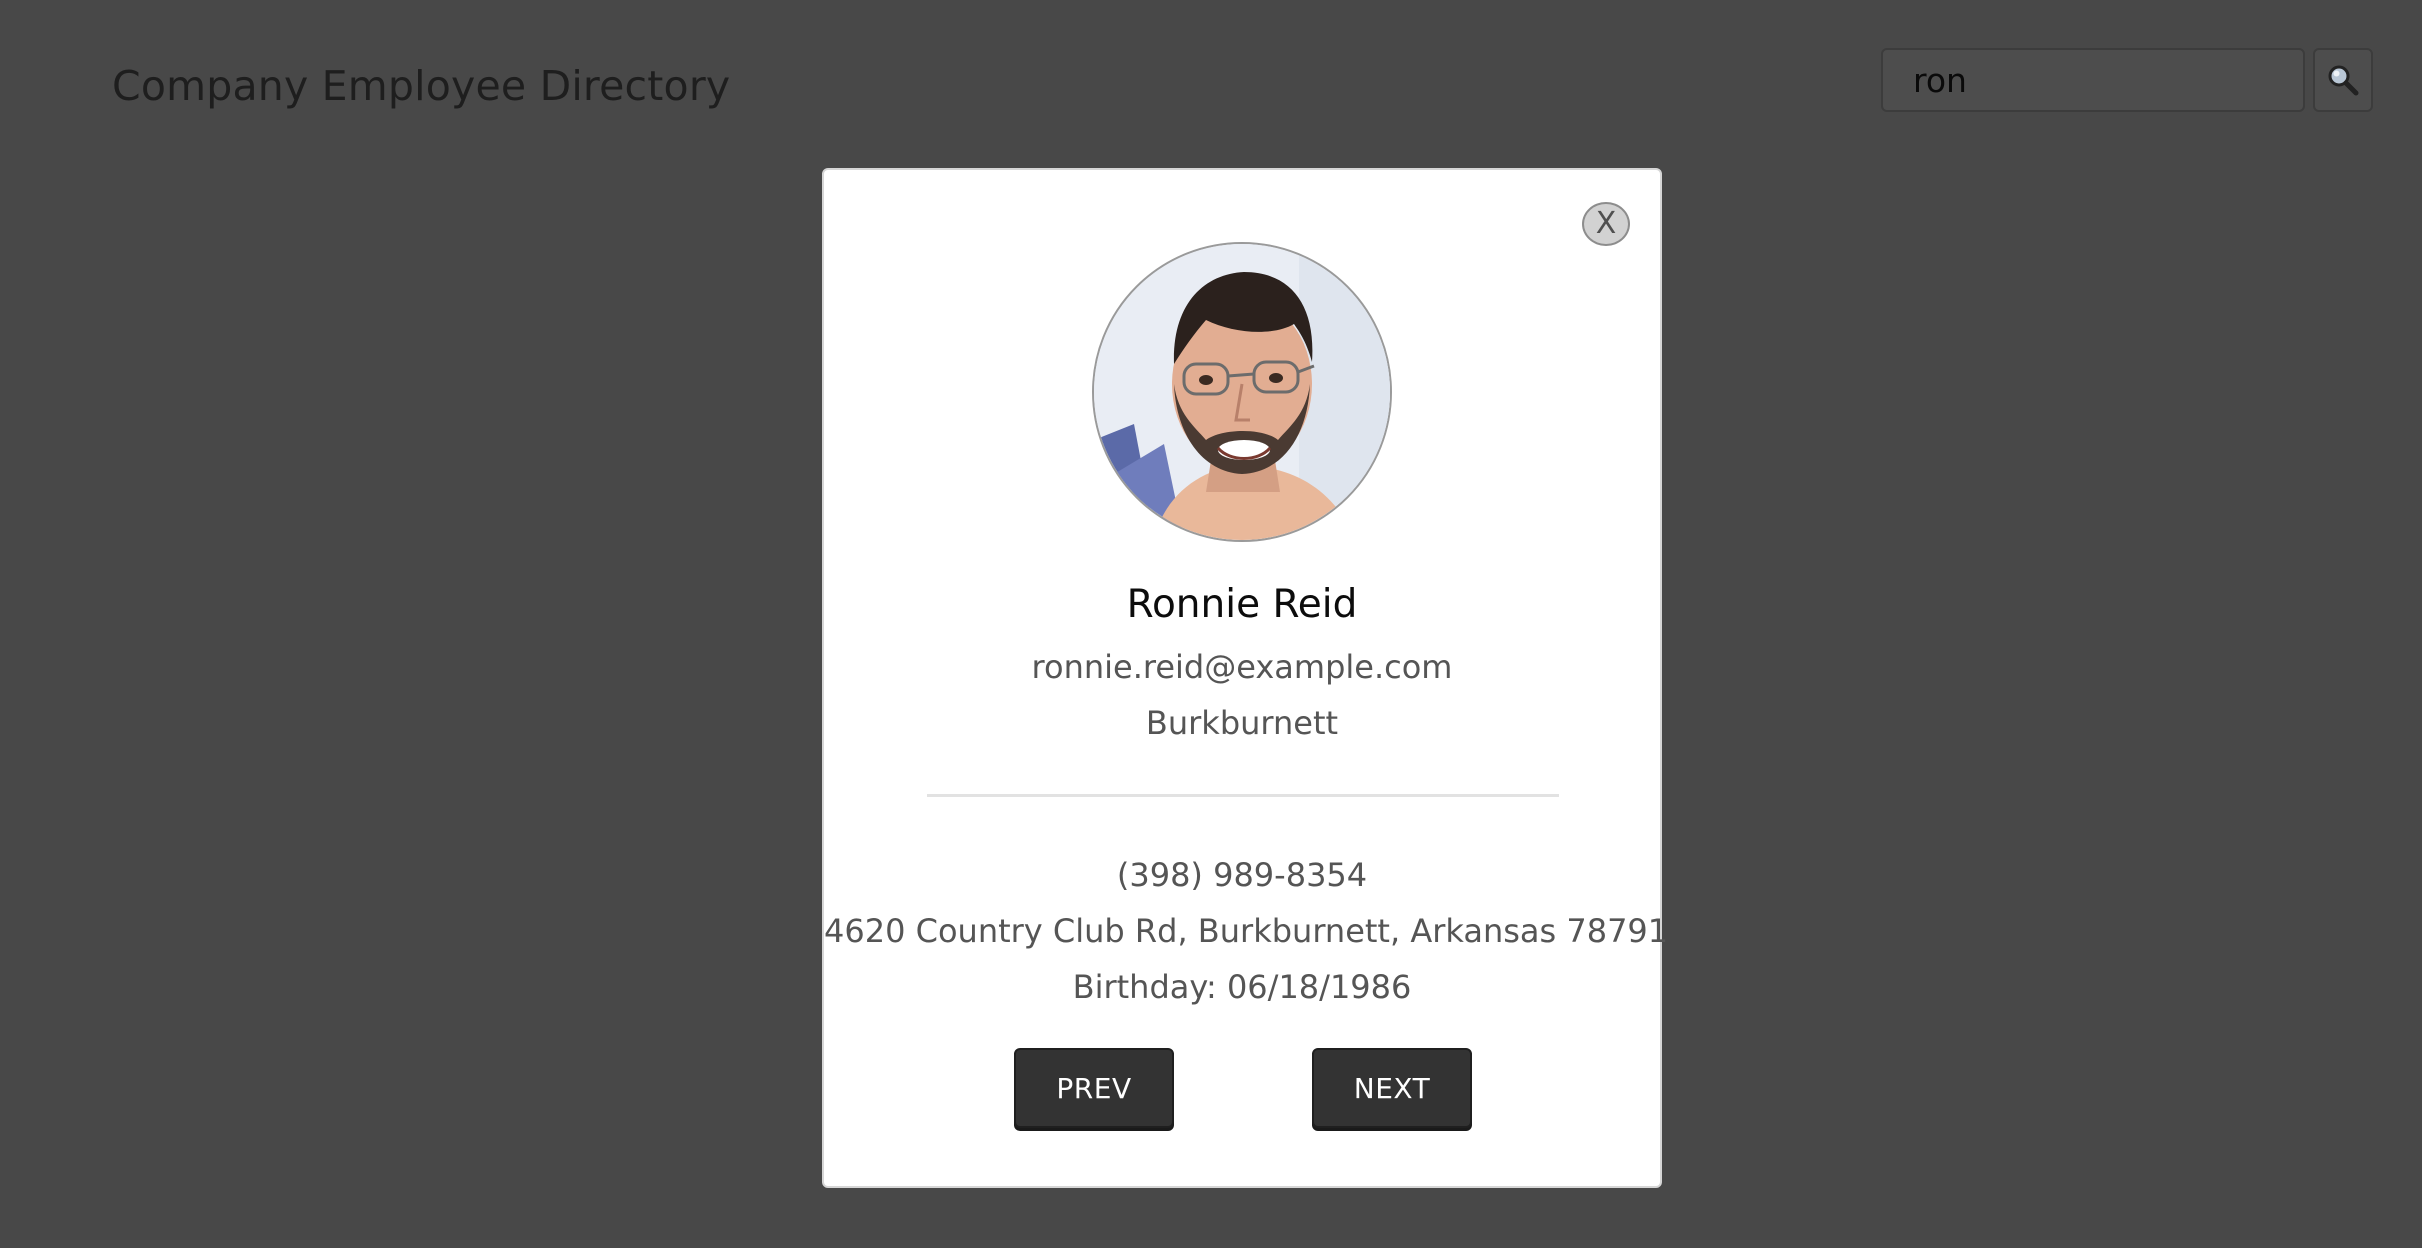  Describe the element at coordinates (421, 86) in the screenshot. I see `page-title: Company Employee Directory` at that location.